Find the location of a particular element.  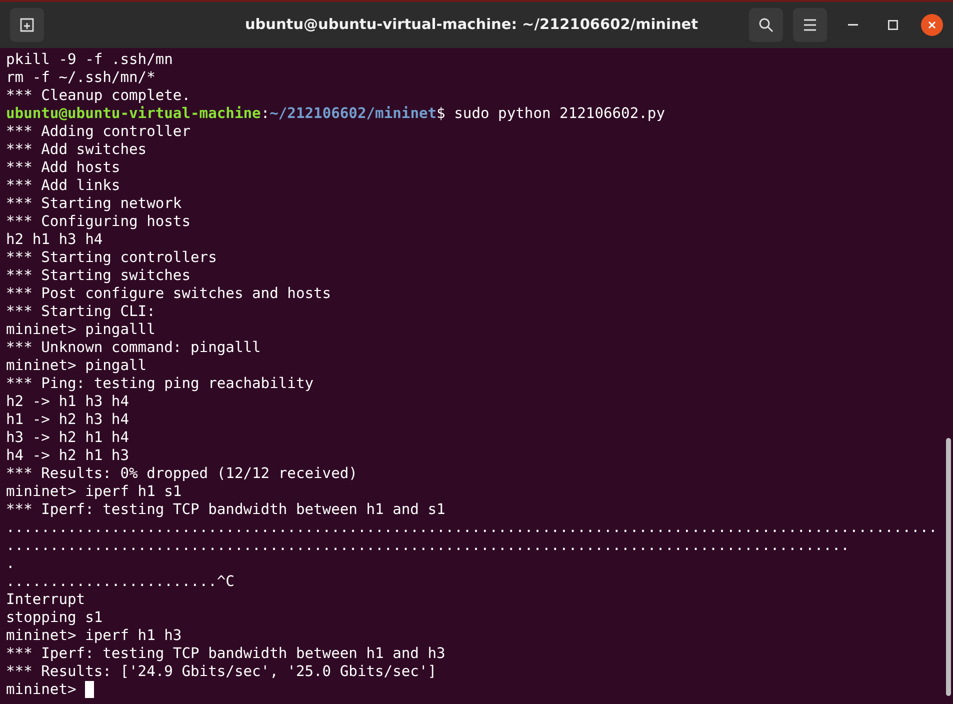

terminal-line: stopping s1 is located at coordinates (54, 618).